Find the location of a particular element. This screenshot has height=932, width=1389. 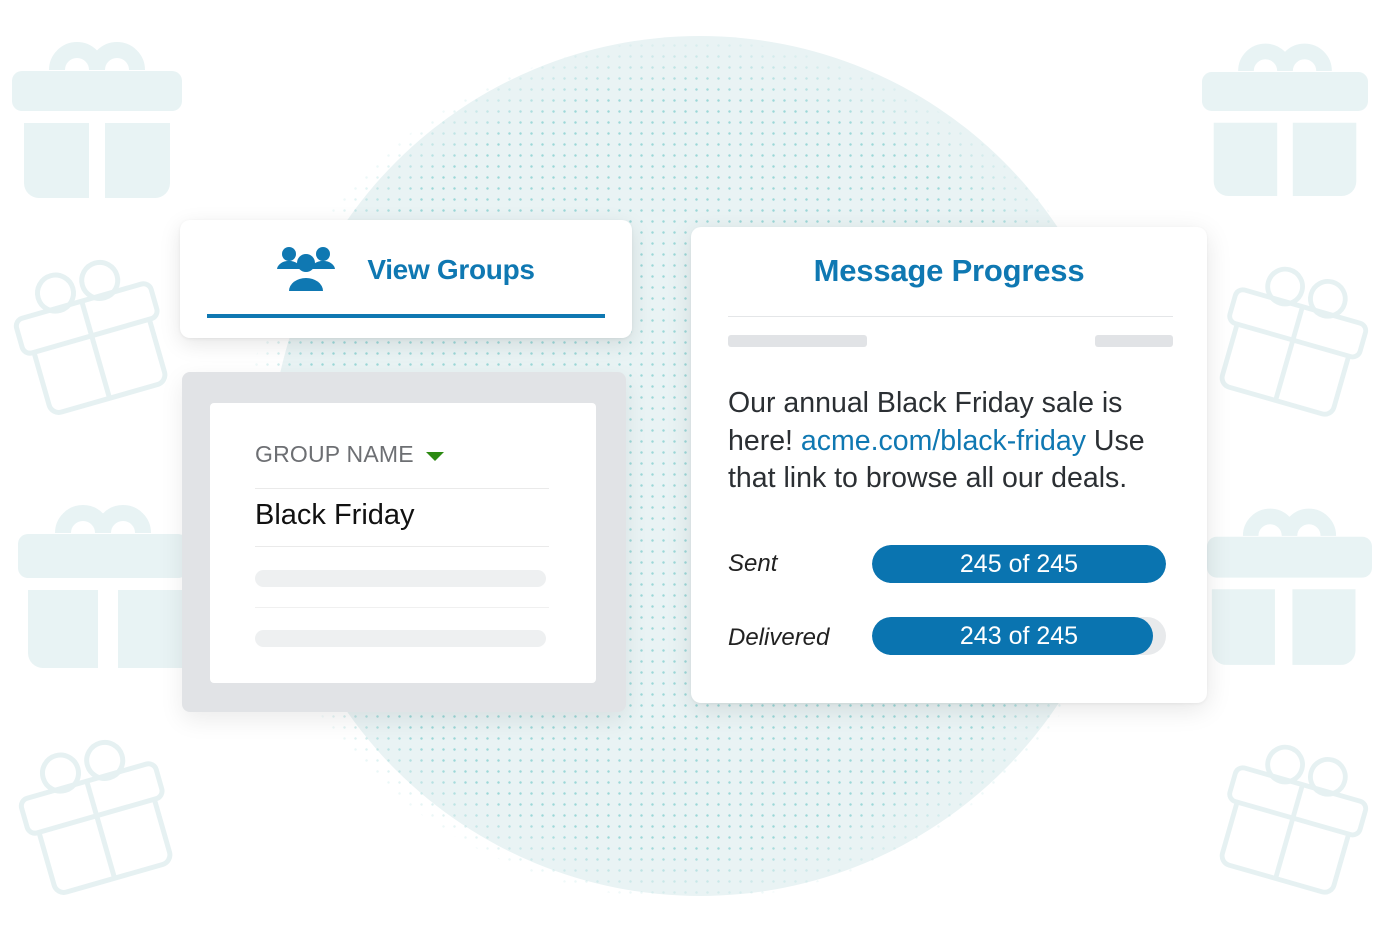

card-title: Message Progress is located at coordinates (949, 270).